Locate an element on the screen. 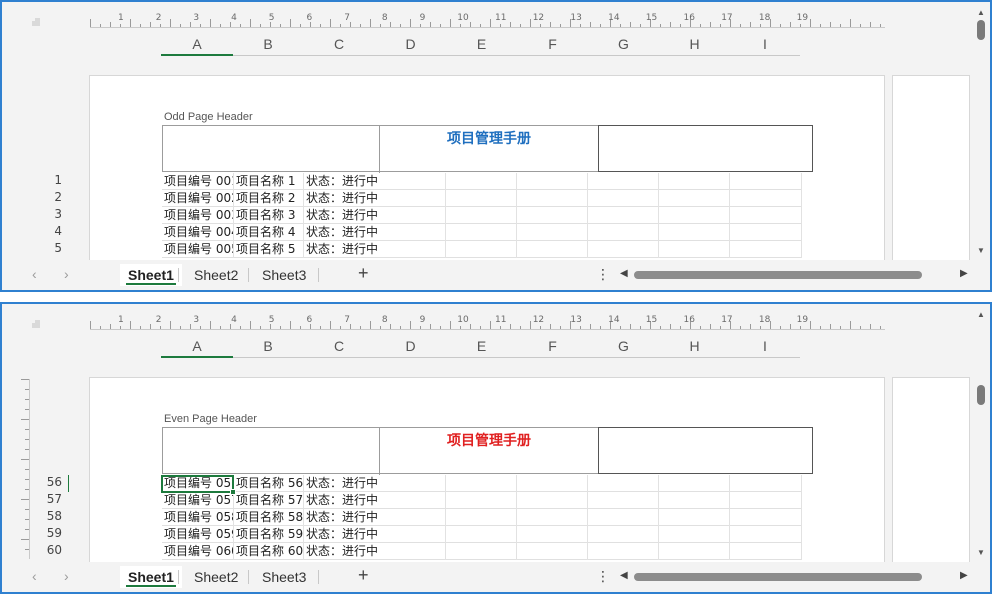  cell-c2: 项目名称 57 is located at coordinates (269, 500).